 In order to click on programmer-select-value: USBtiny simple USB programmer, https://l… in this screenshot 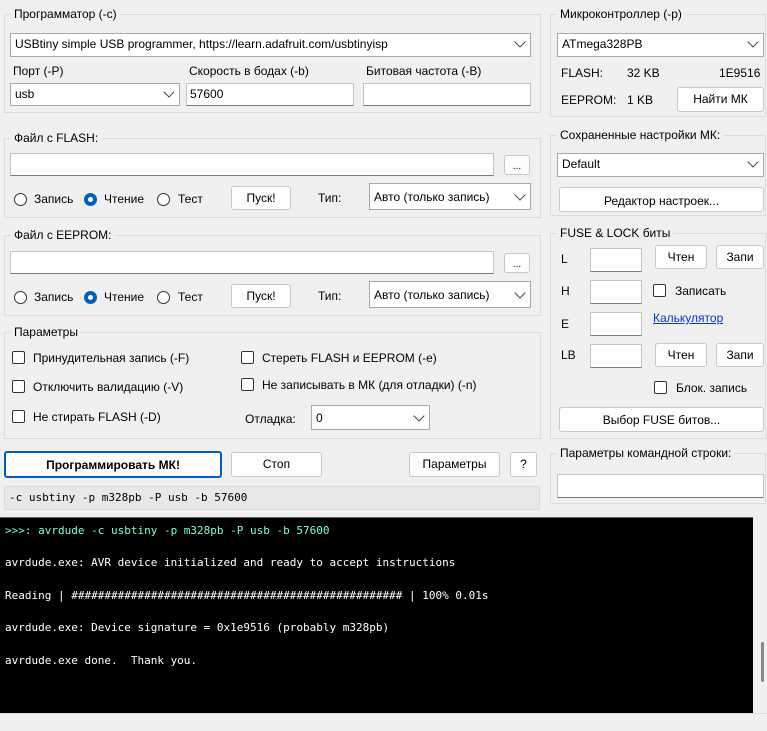, I will do `click(201, 44)`.